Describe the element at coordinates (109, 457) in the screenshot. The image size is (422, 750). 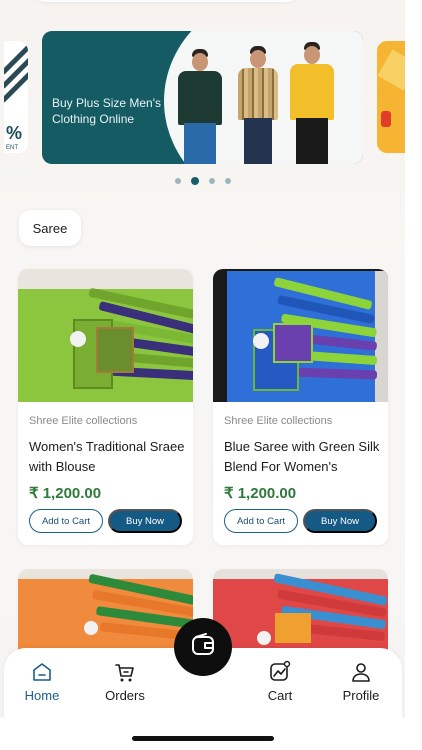
I see `product-title: Women's Traditional Sraee with Blouse` at that location.